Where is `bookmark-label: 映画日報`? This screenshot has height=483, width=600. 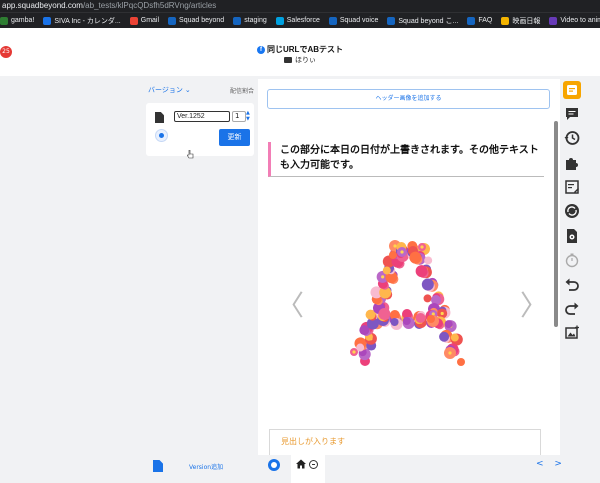 bookmark-label: 映画日報 is located at coordinates (526, 21).